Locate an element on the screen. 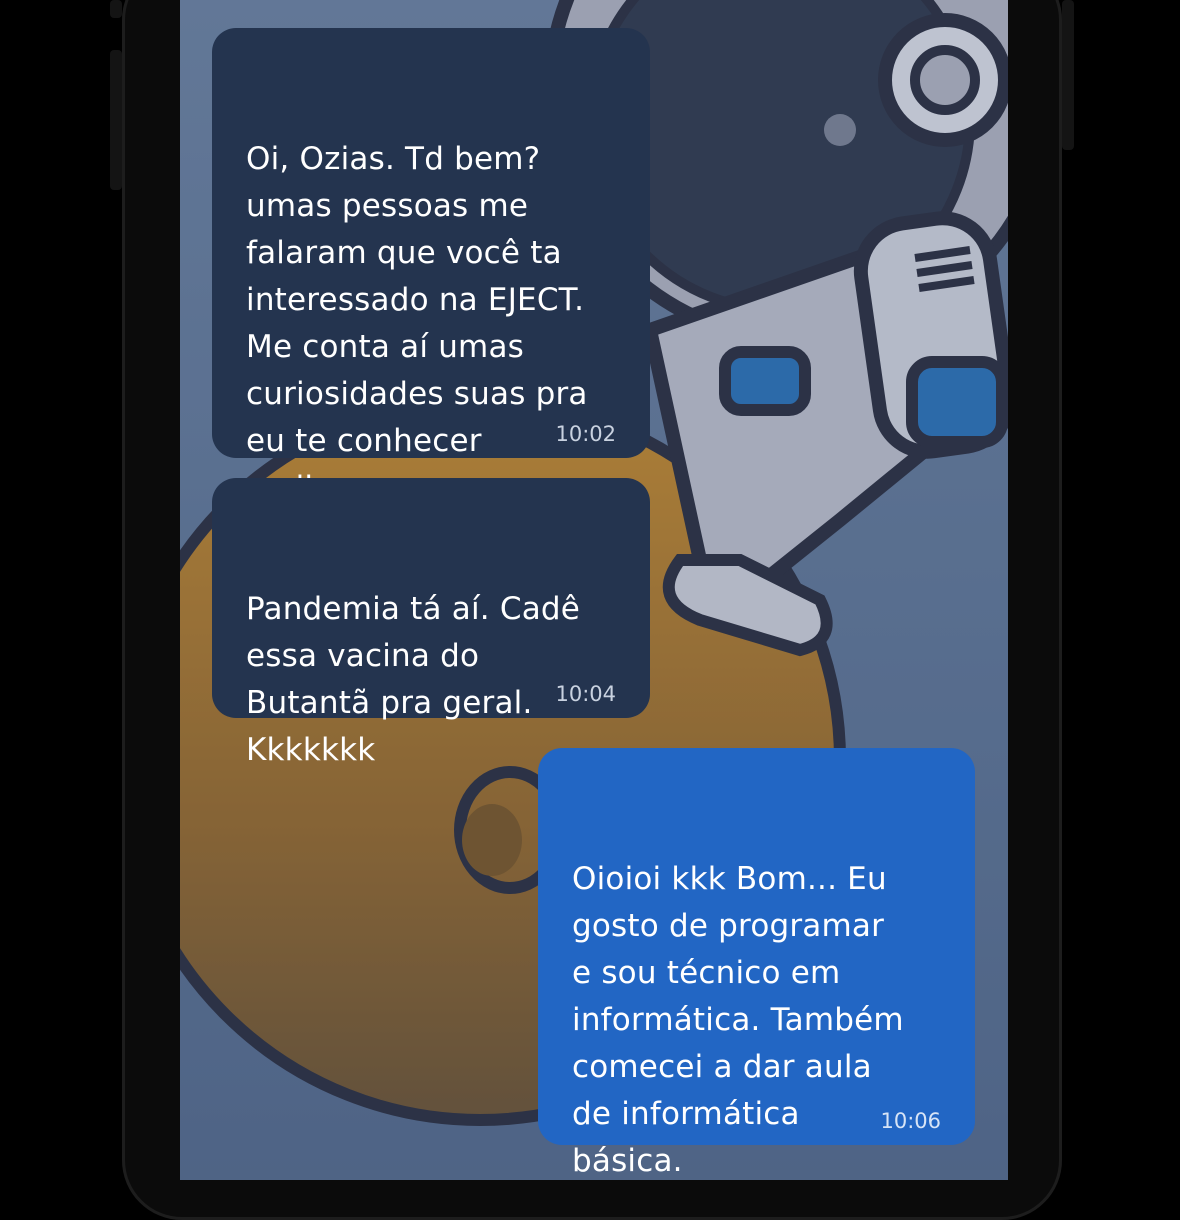 Image resolution: width=1180 pixels, height=1220 pixels. message-timestamp: 10:06 is located at coordinates (910, 1121).